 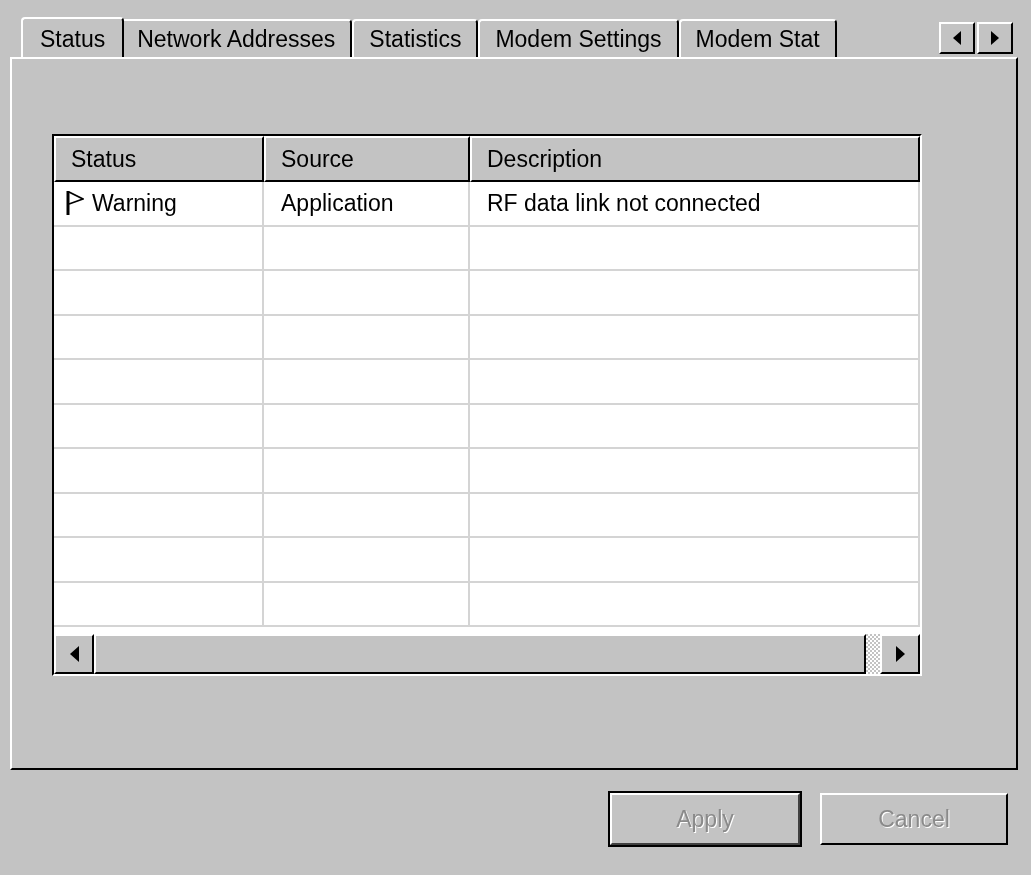 What do you see at coordinates (757, 38) in the screenshot?
I see `tab: Modem Stat` at bounding box center [757, 38].